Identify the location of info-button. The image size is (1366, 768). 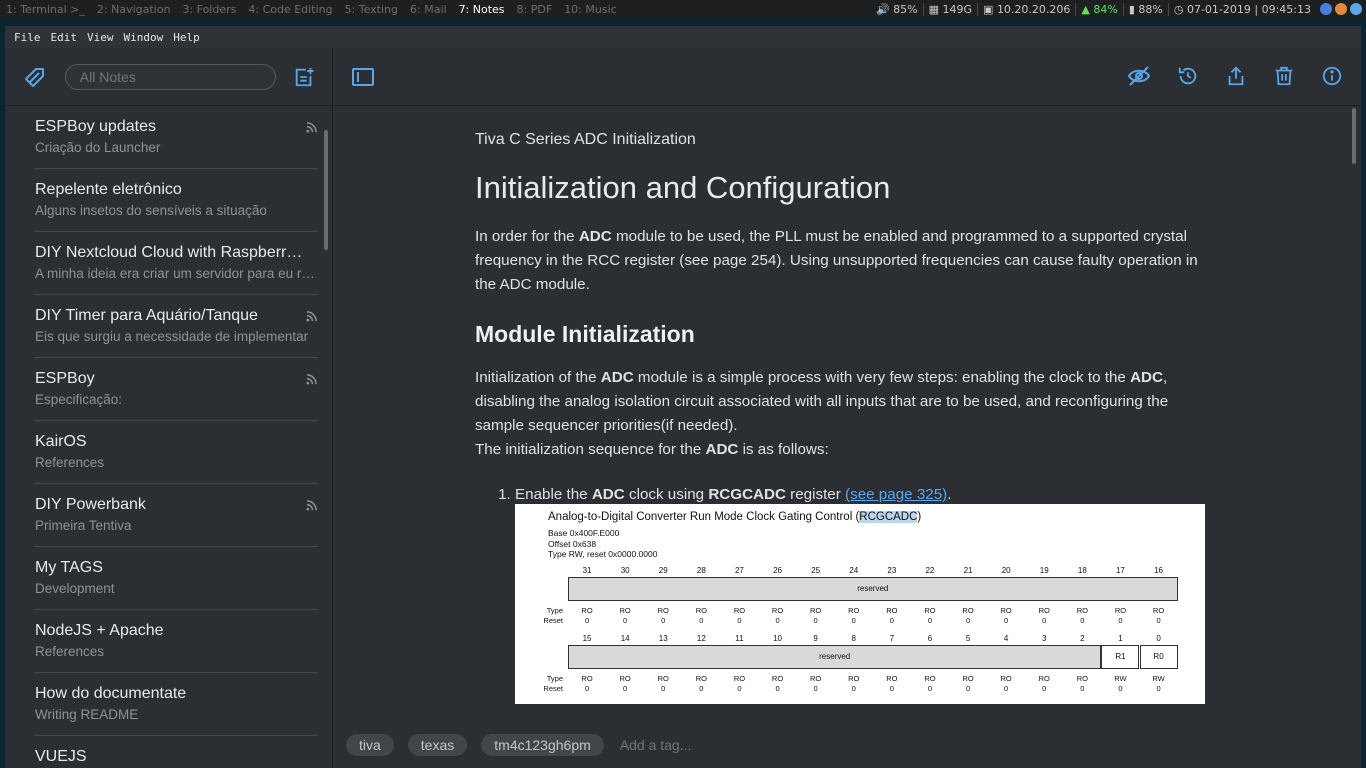
(1332, 76).